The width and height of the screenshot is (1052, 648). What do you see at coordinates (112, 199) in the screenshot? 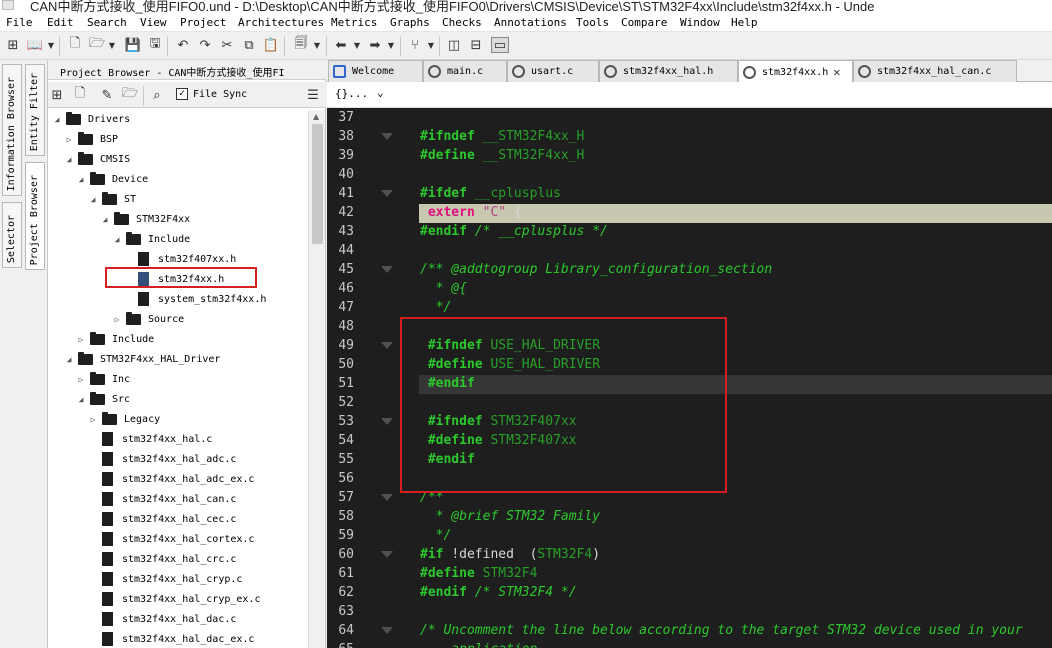
I see `tree-folder: ◢ ST` at bounding box center [112, 199].